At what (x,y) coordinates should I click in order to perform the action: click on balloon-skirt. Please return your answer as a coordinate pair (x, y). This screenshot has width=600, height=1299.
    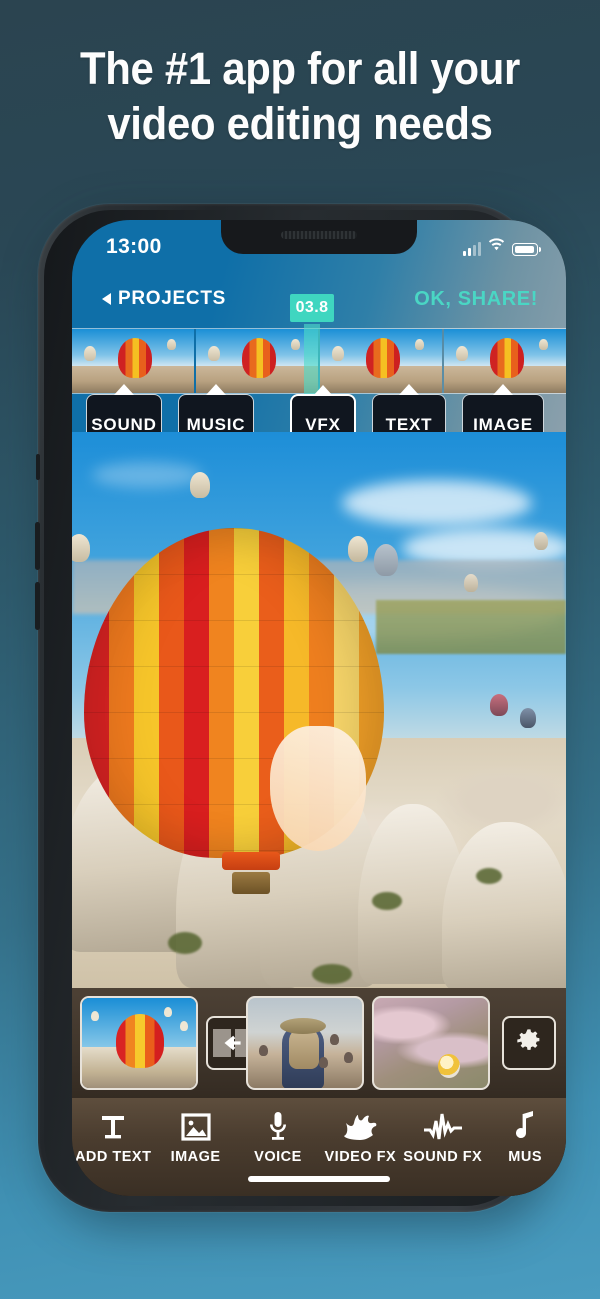
    Looking at the image, I should click on (251, 861).